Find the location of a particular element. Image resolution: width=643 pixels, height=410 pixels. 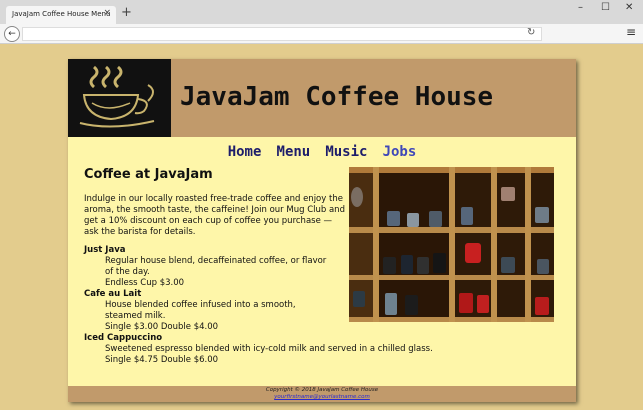

tab-title: JavaJam Coffee House Menu is located at coordinates (61, 14).